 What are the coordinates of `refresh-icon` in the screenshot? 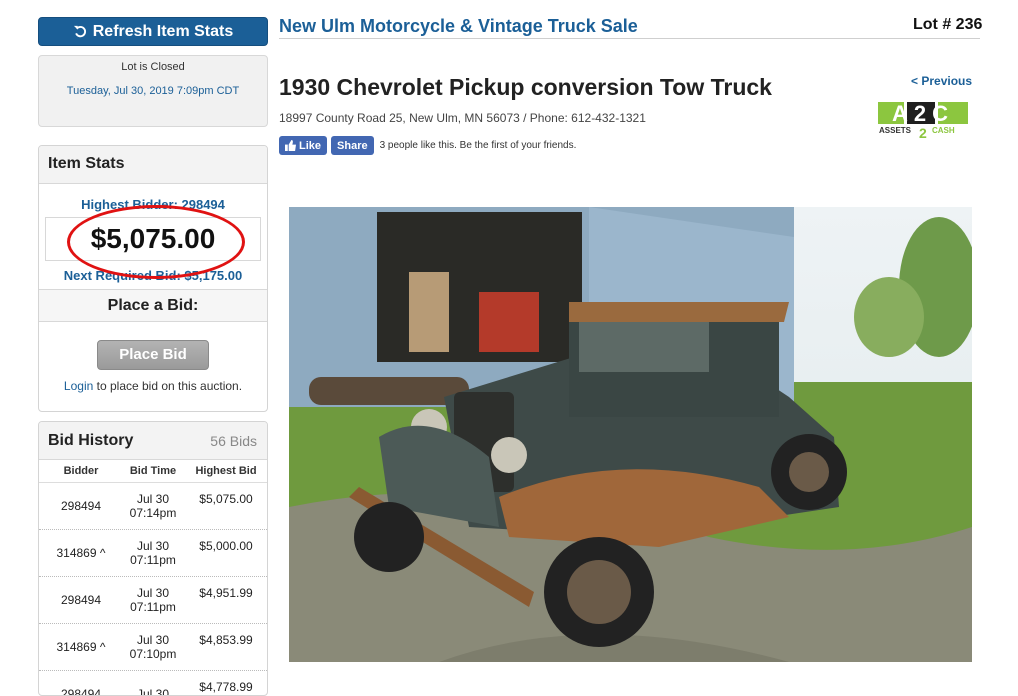 It's located at (79, 31).